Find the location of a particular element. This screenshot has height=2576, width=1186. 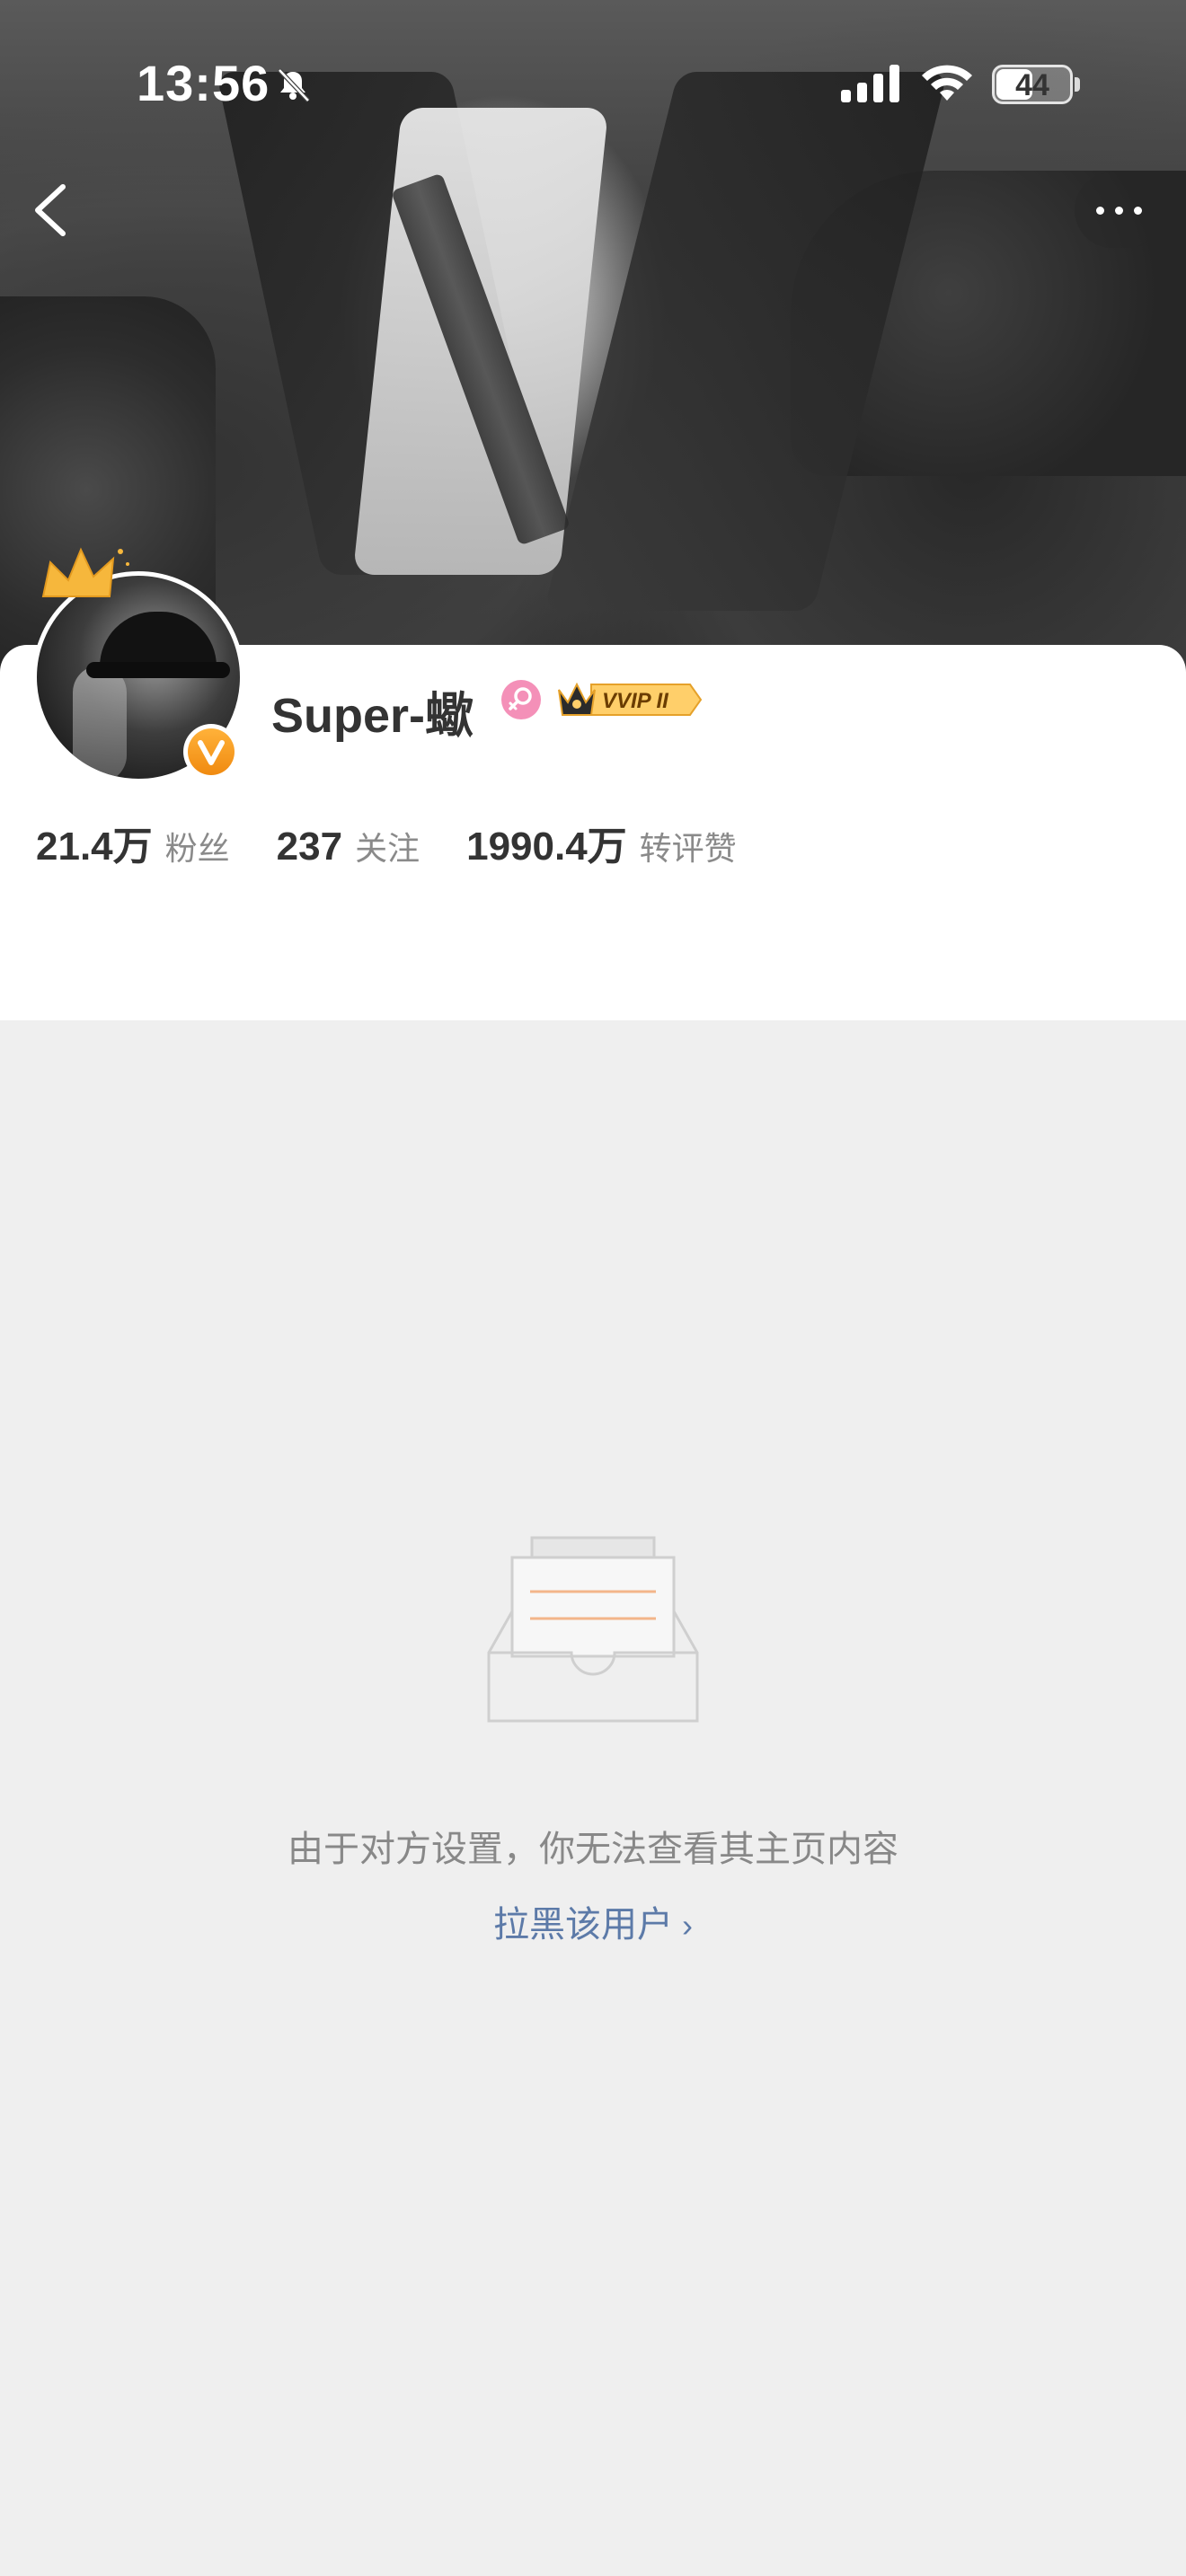

block-user-link: 拉黑该用户 › is located at coordinates (593, 1921).